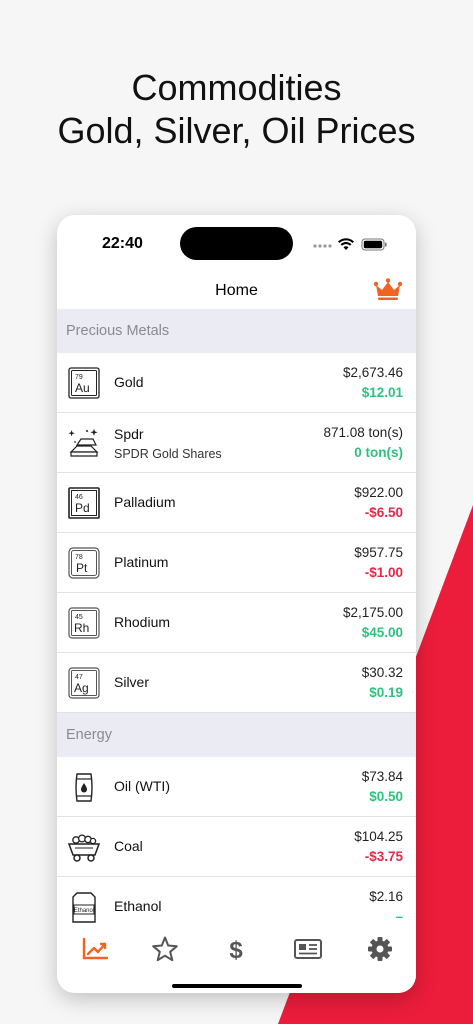  I want to click on page-title: Home, so click(236, 290).